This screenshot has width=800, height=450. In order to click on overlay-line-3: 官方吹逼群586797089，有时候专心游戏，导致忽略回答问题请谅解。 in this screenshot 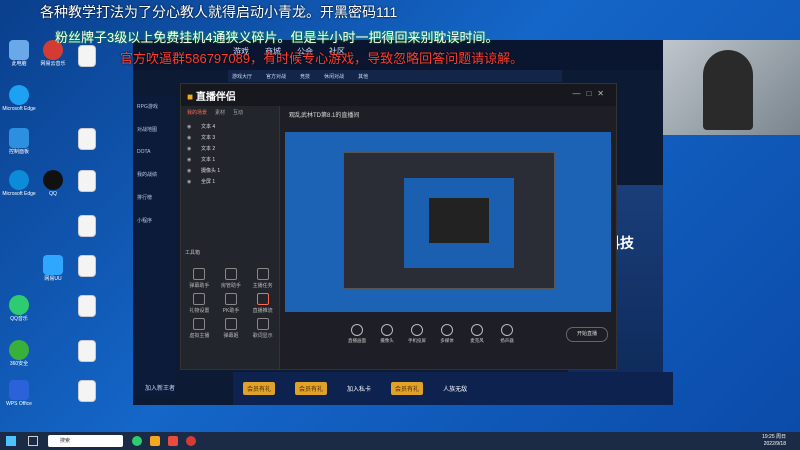, I will do `click(322, 58)`.